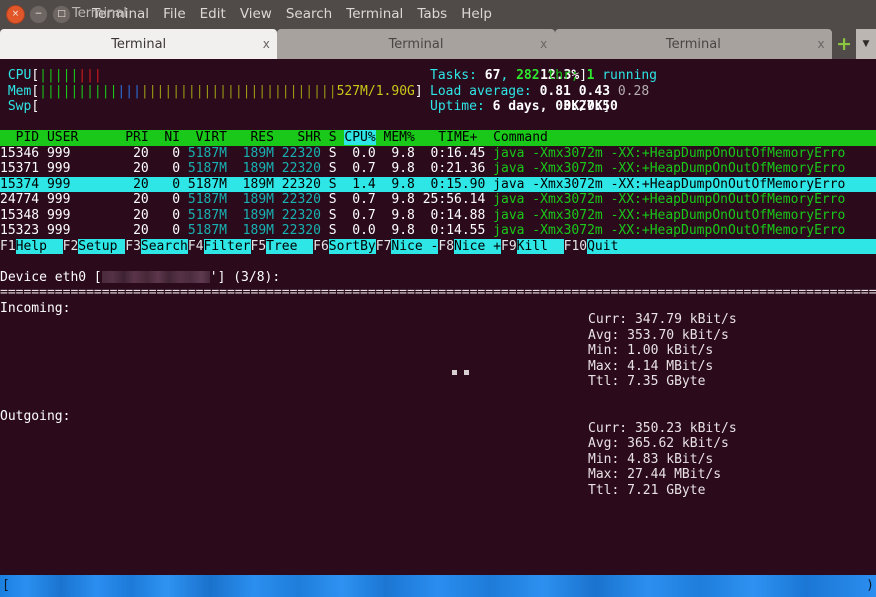 The image size is (876, 597). What do you see at coordinates (608, 319) in the screenshot?
I see `incoming-curr-label: Curr:` at bounding box center [608, 319].